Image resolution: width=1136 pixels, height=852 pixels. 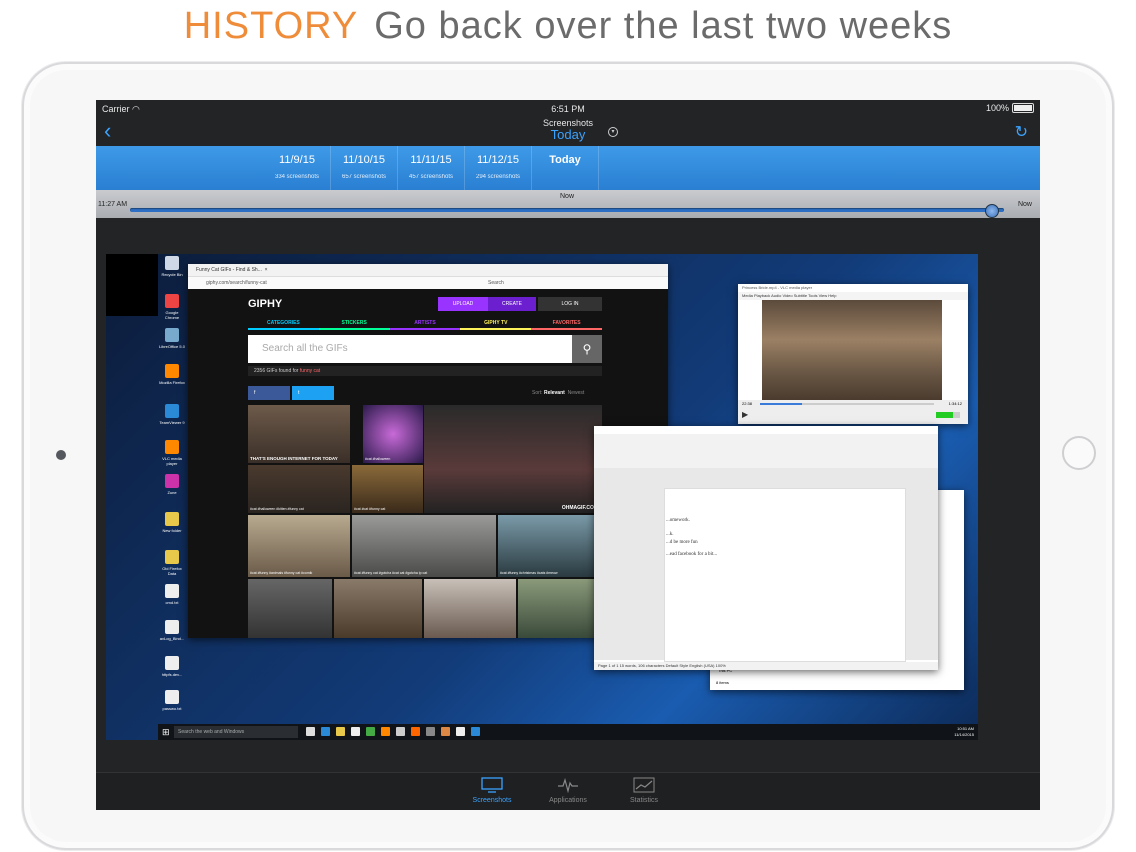 What do you see at coordinates (613, 132) in the screenshot?
I see `chevron-down-icon: ▾` at bounding box center [613, 132].